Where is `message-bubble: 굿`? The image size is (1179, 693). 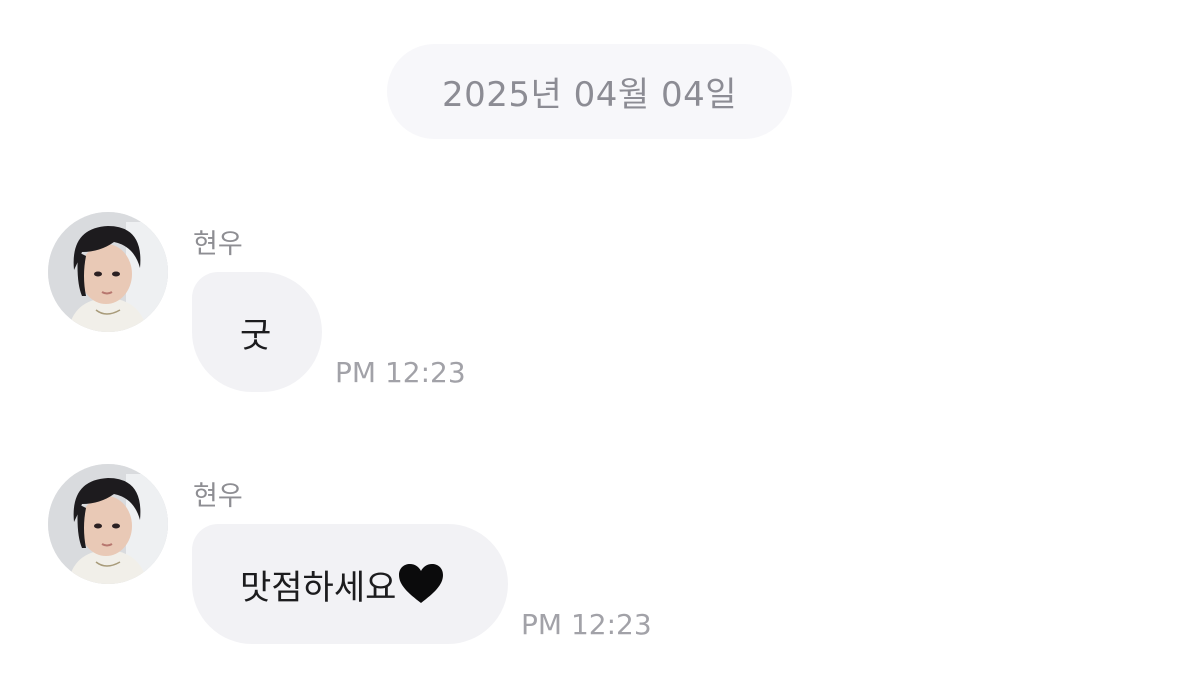 message-bubble: 굿 is located at coordinates (257, 332).